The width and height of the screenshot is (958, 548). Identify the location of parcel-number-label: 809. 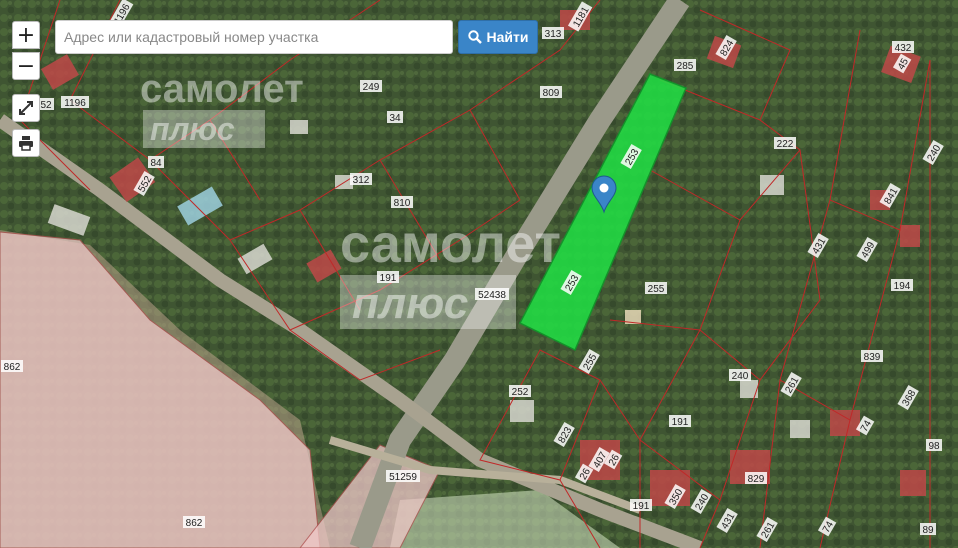
(551, 92).